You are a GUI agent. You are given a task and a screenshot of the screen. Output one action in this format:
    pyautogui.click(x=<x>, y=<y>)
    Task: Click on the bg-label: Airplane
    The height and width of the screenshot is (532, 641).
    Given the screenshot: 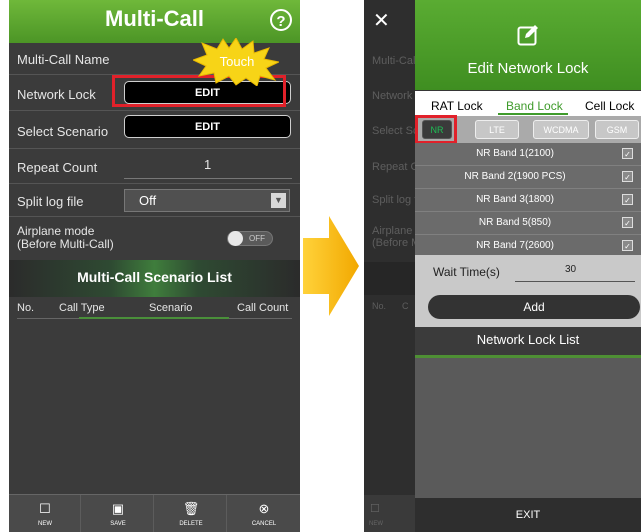 What is the action you would take?
    pyautogui.click(x=392, y=231)
    